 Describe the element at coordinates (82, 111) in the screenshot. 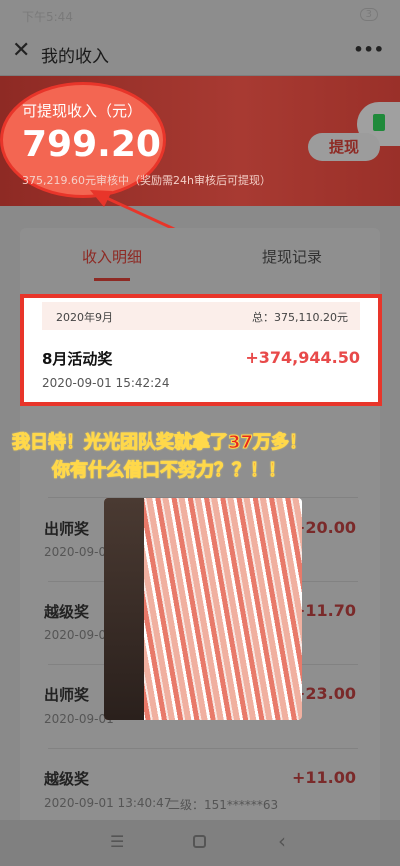

I see `withdrawable-label: 可提现收入（元）` at that location.